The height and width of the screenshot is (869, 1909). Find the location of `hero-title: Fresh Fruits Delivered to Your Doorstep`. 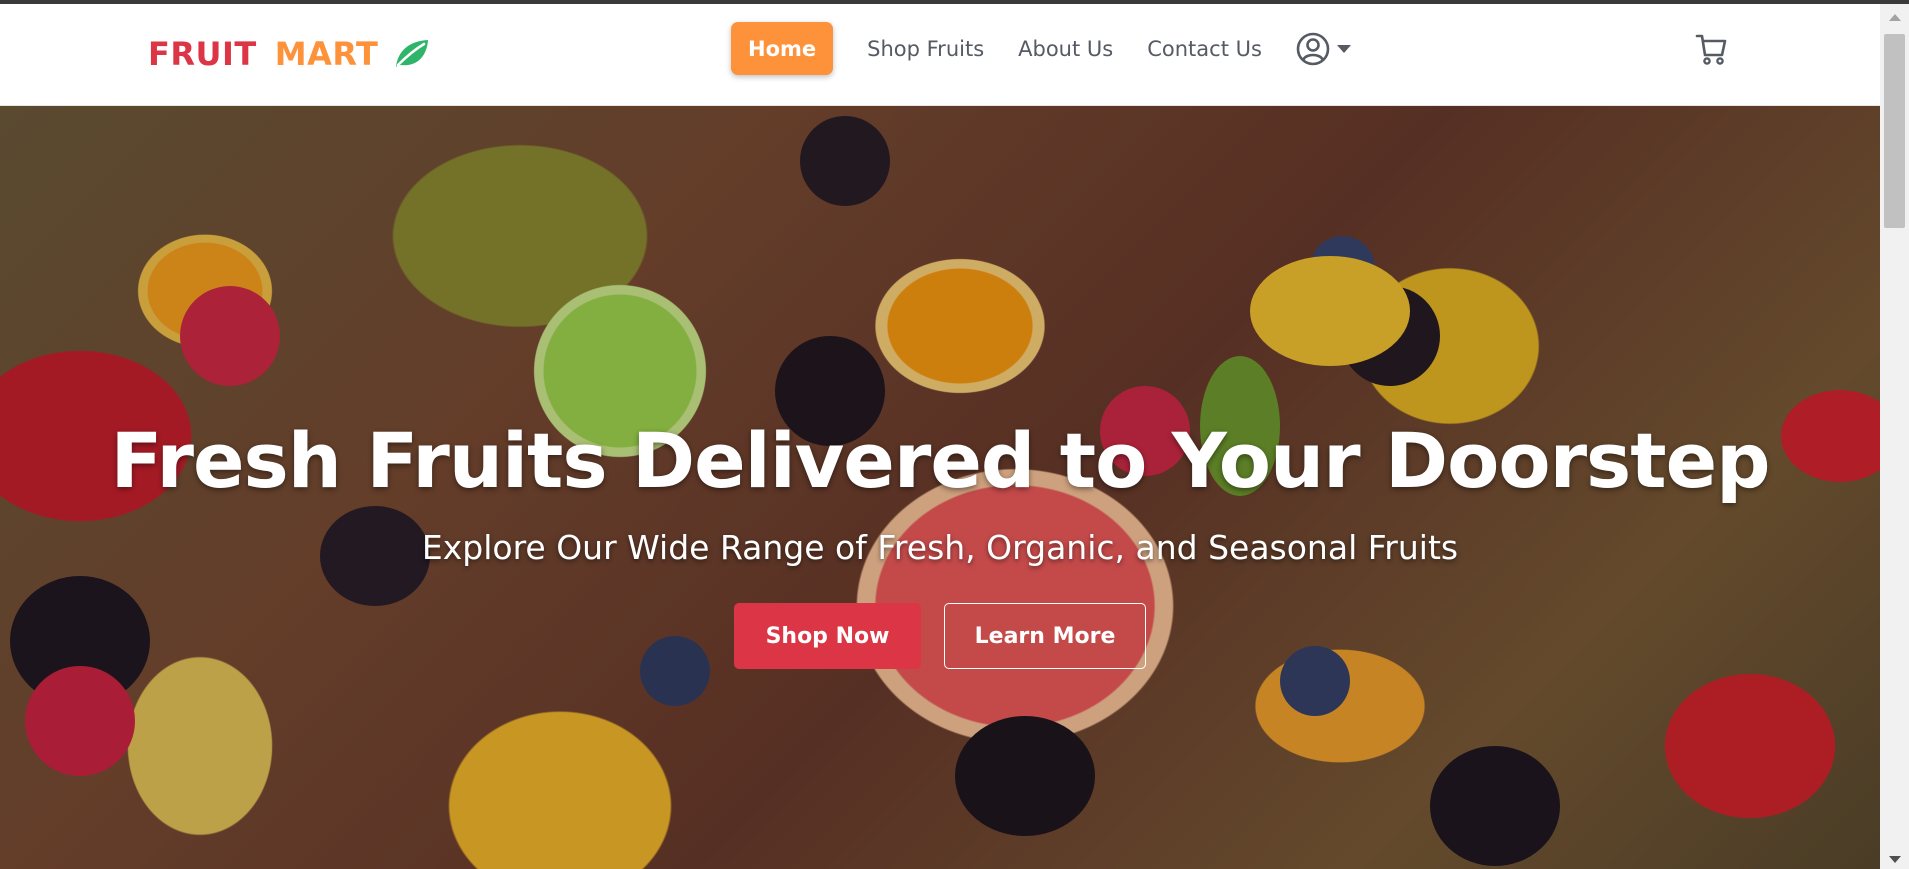

hero-title: Fresh Fruits Delivered to Your Doorstep is located at coordinates (940, 460).